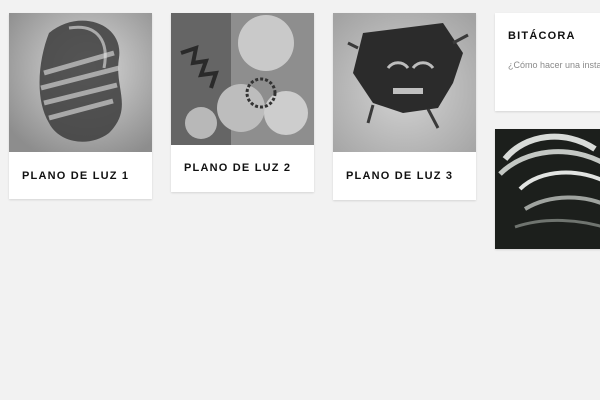 This screenshot has height=400, width=600. I want to click on project-card-3: PLANO DE LUZ 3, so click(404, 106).